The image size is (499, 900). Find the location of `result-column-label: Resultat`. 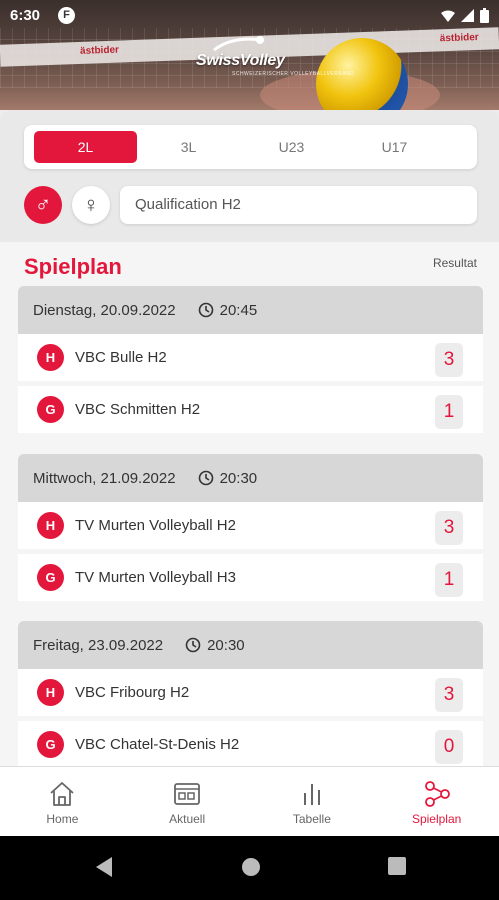

result-column-label: Resultat is located at coordinates (454, 263).